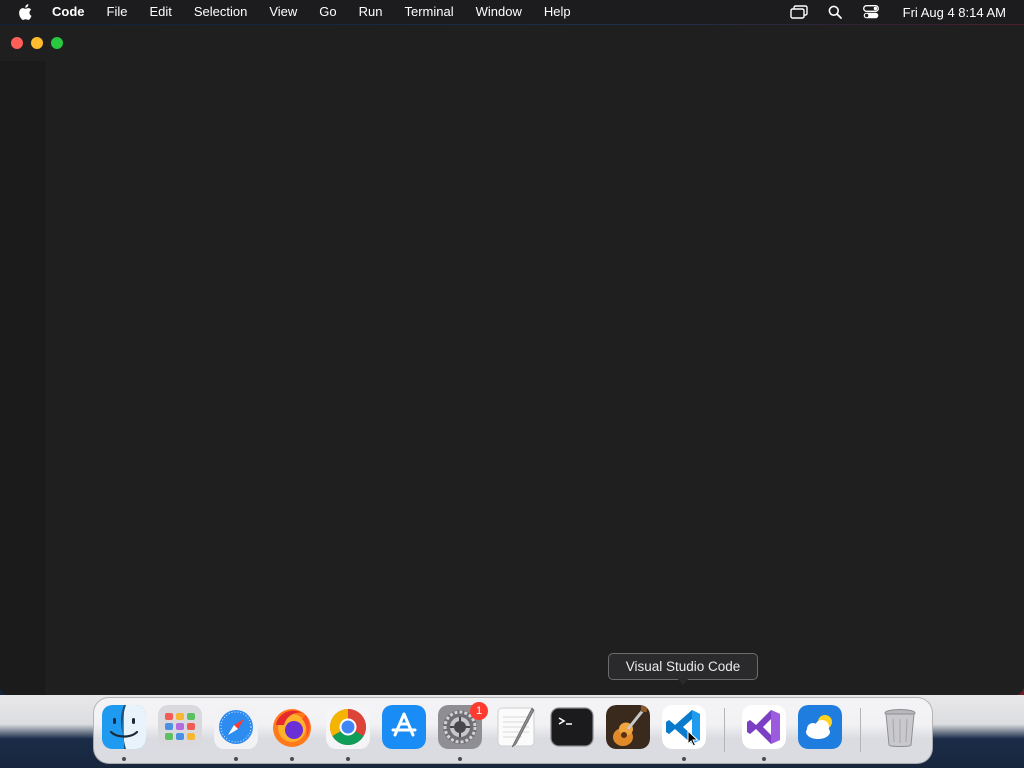 The height and width of the screenshot is (768, 1024). I want to click on menu-bar-clock: Fri Aug 4 8:14 AM, so click(954, 12).